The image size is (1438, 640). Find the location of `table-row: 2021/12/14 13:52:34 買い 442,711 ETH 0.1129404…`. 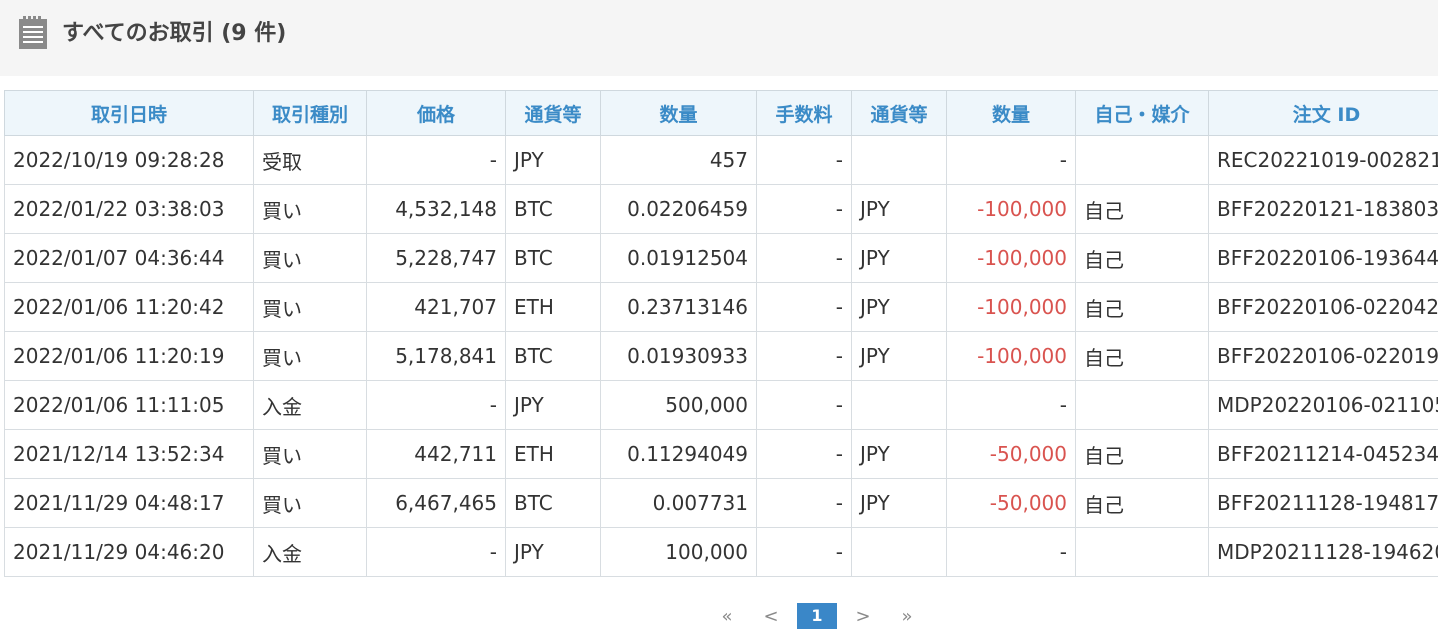

table-row: 2021/12/14 13:52:34 買い 442,711 ETH 0.1129404… is located at coordinates (721, 454).